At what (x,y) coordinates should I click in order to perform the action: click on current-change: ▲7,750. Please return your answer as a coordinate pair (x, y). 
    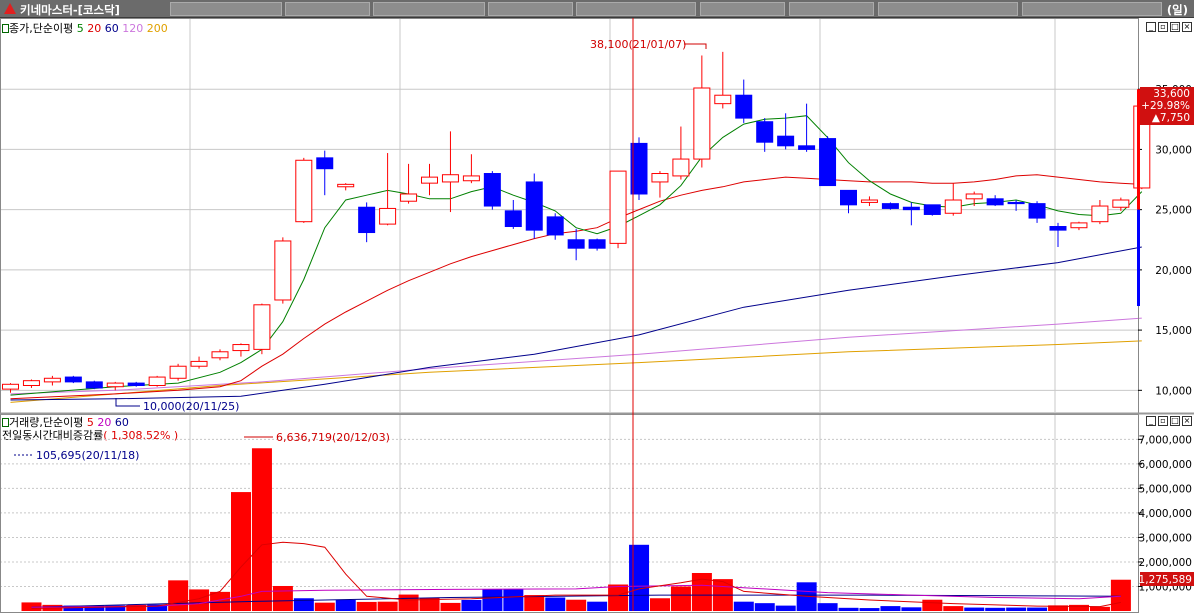
    Looking at the image, I should click on (1171, 118).